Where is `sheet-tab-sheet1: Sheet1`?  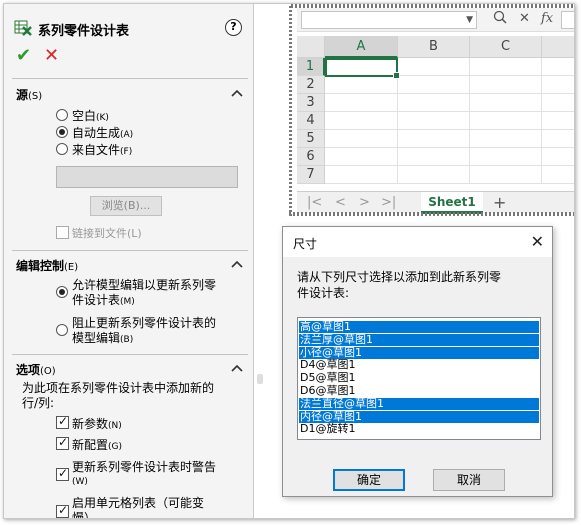
sheet-tab-sheet1: Sheet1 is located at coordinates (452, 203).